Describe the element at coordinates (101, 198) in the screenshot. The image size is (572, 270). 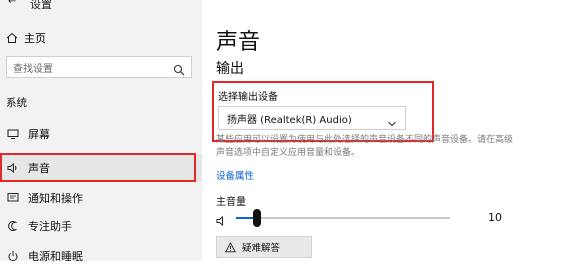
I see `sidebar-item-notifications: 通知和操作` at that location.